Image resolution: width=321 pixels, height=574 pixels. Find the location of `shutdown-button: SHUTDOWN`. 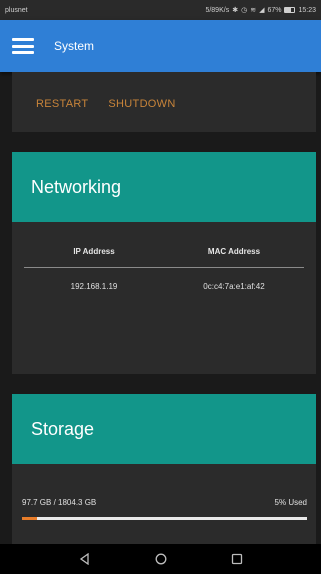

shutdown-button: SHUTDOWN is located at coordinates (141, 104).